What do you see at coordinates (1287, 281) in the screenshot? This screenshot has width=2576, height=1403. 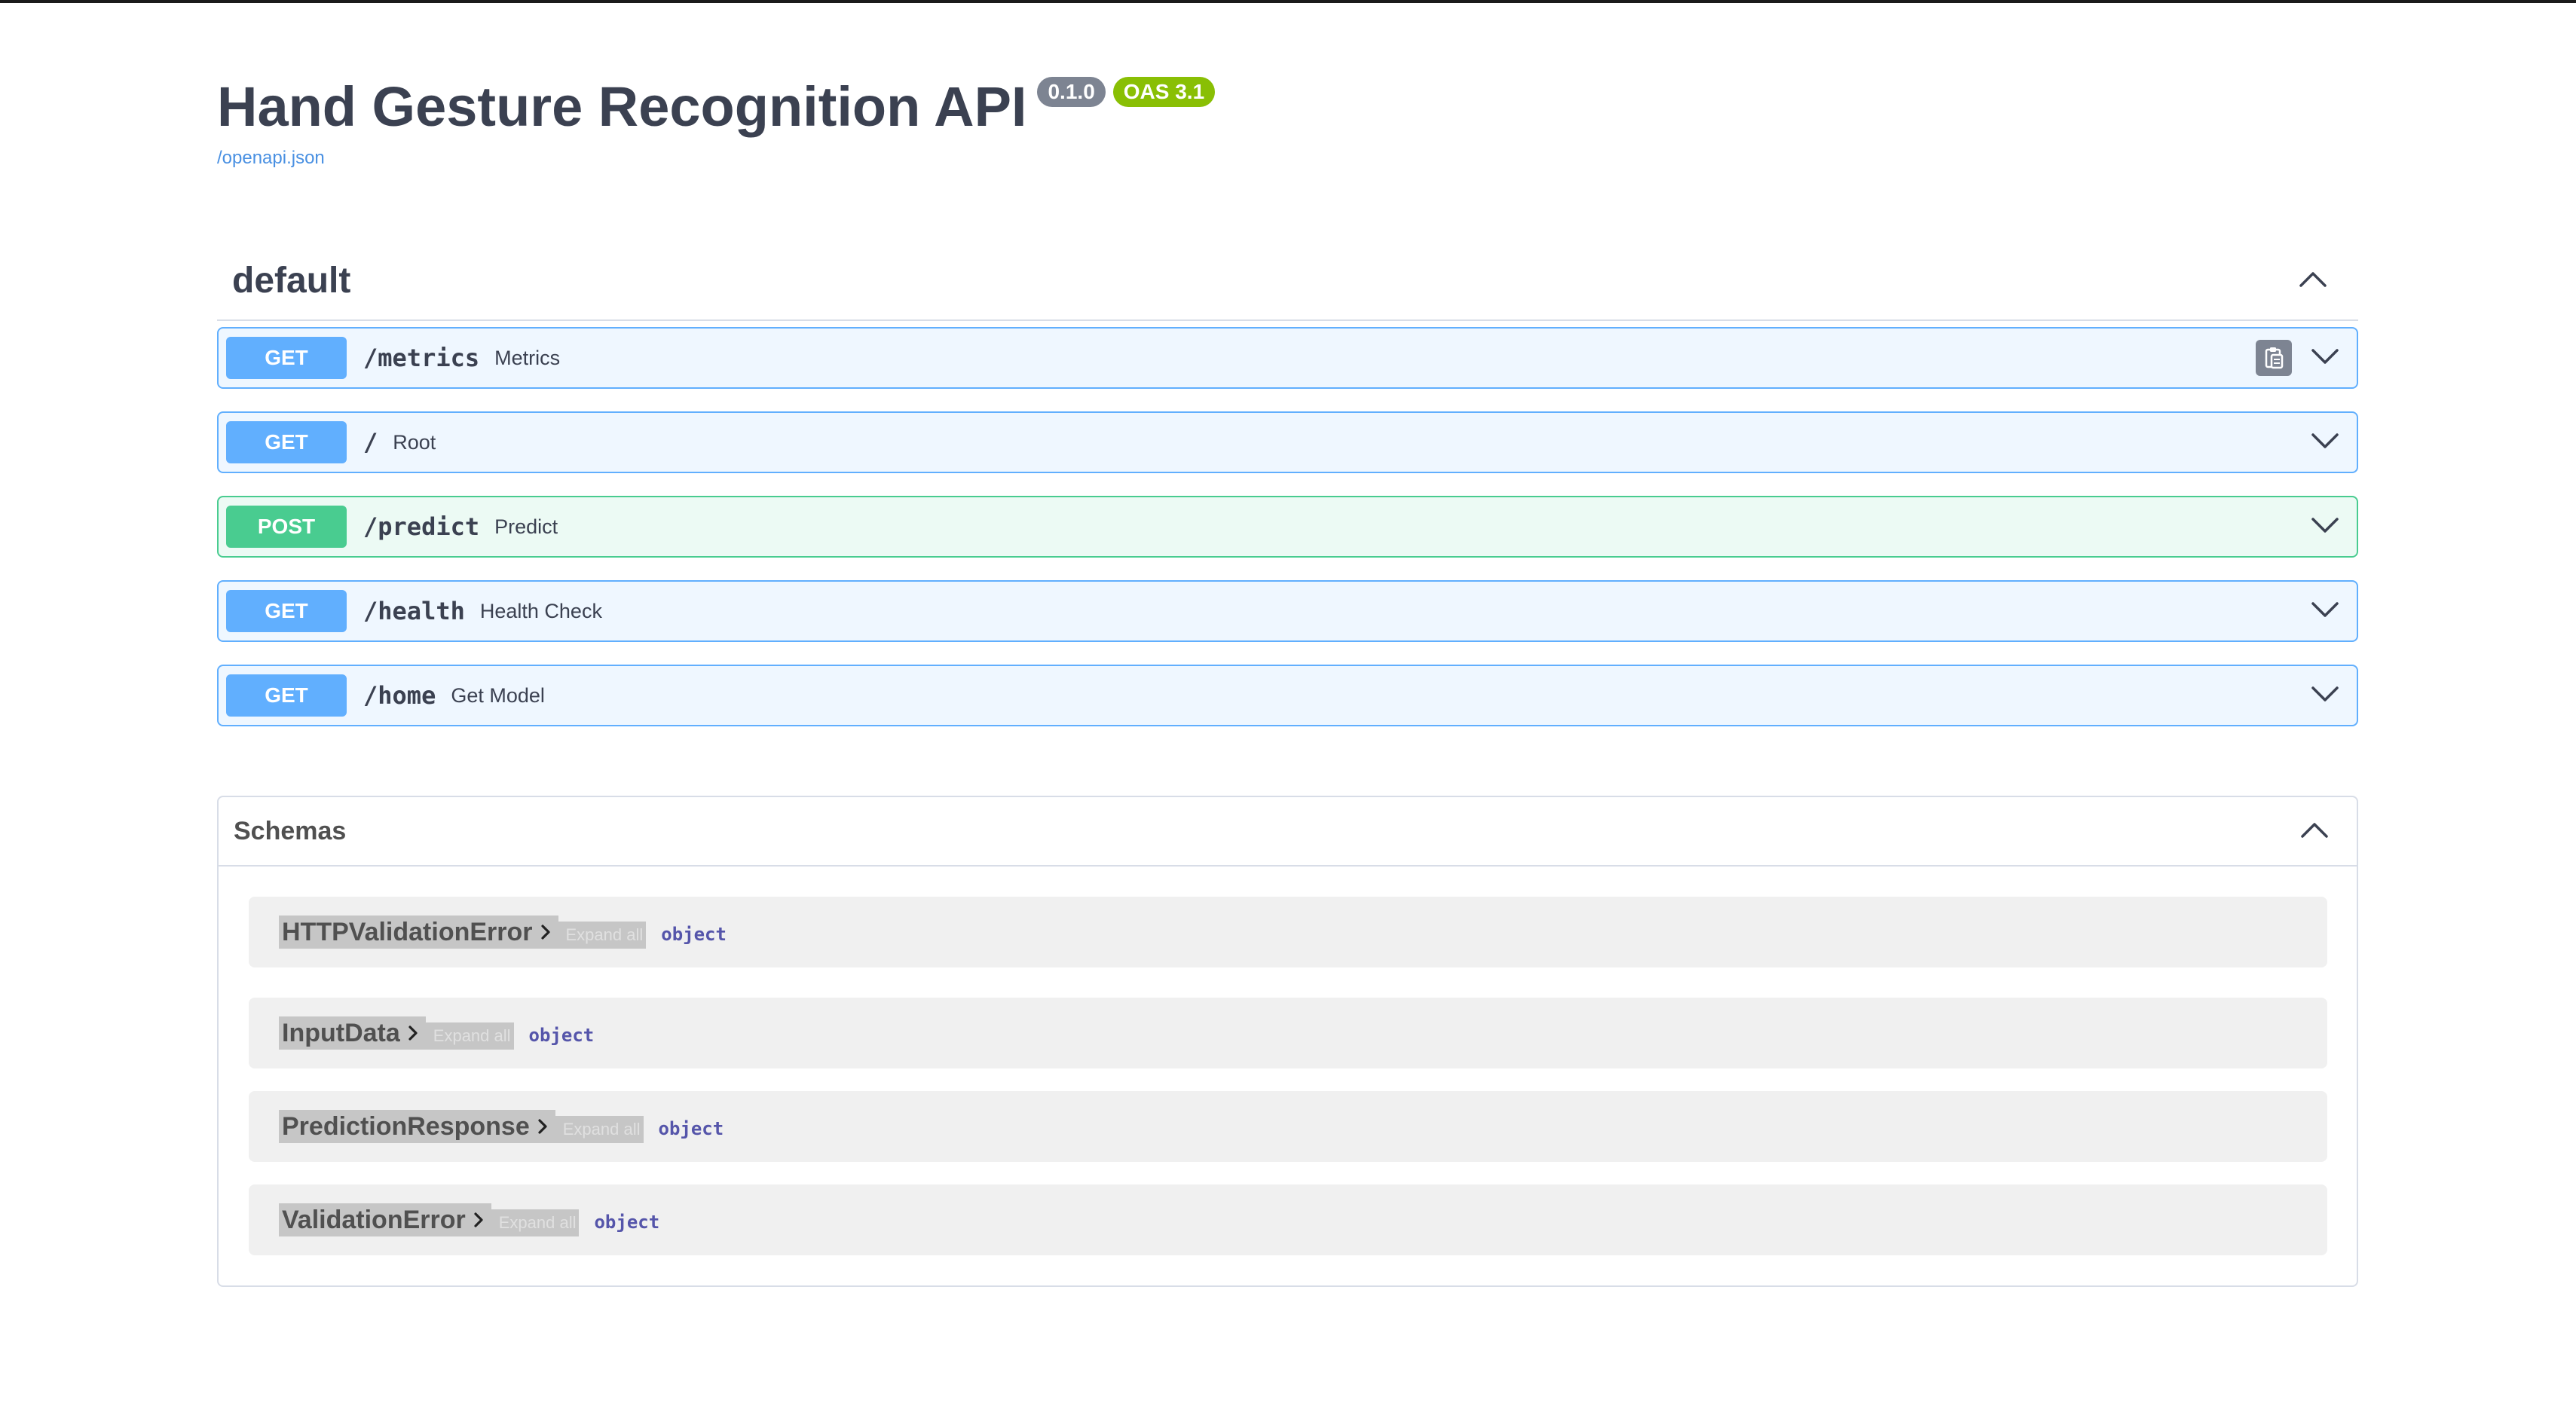 I see `tag-section-header: default` at bounding box center [1287, 281].